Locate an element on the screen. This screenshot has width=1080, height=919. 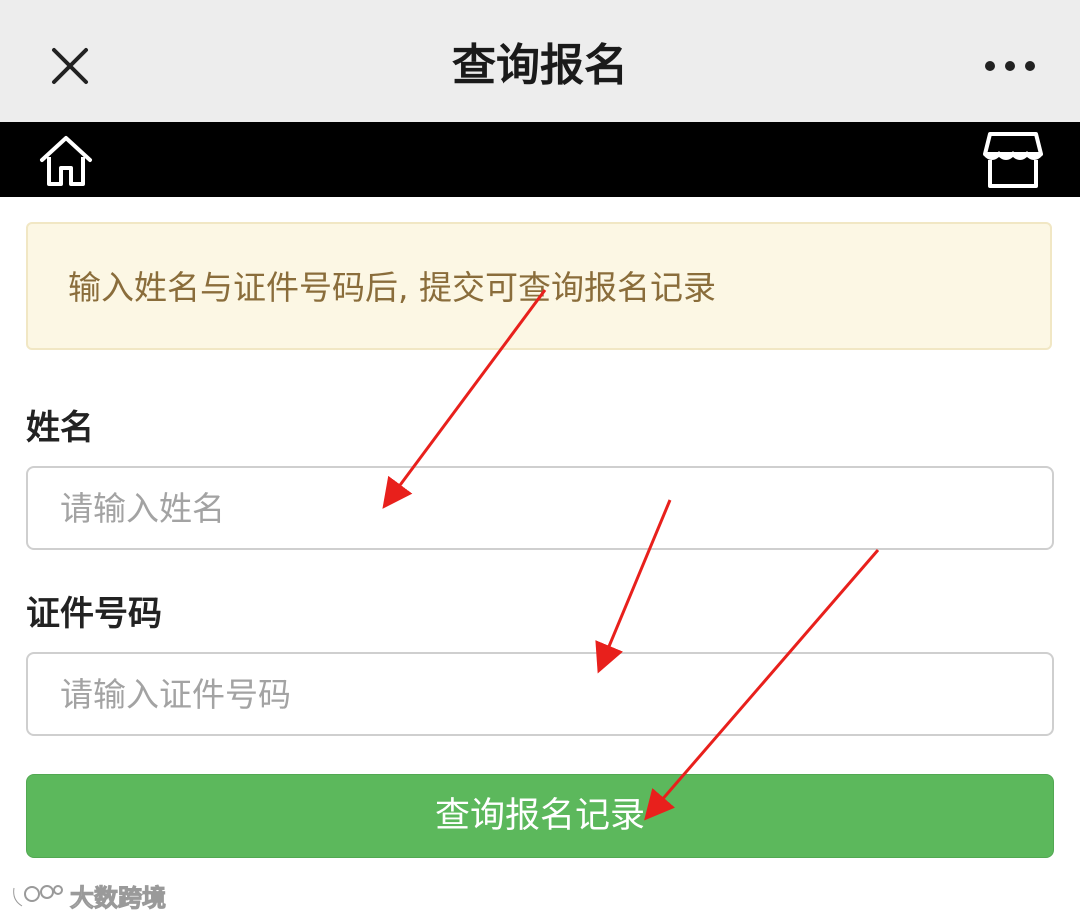
home-icon is located at coordinates (66, 161).